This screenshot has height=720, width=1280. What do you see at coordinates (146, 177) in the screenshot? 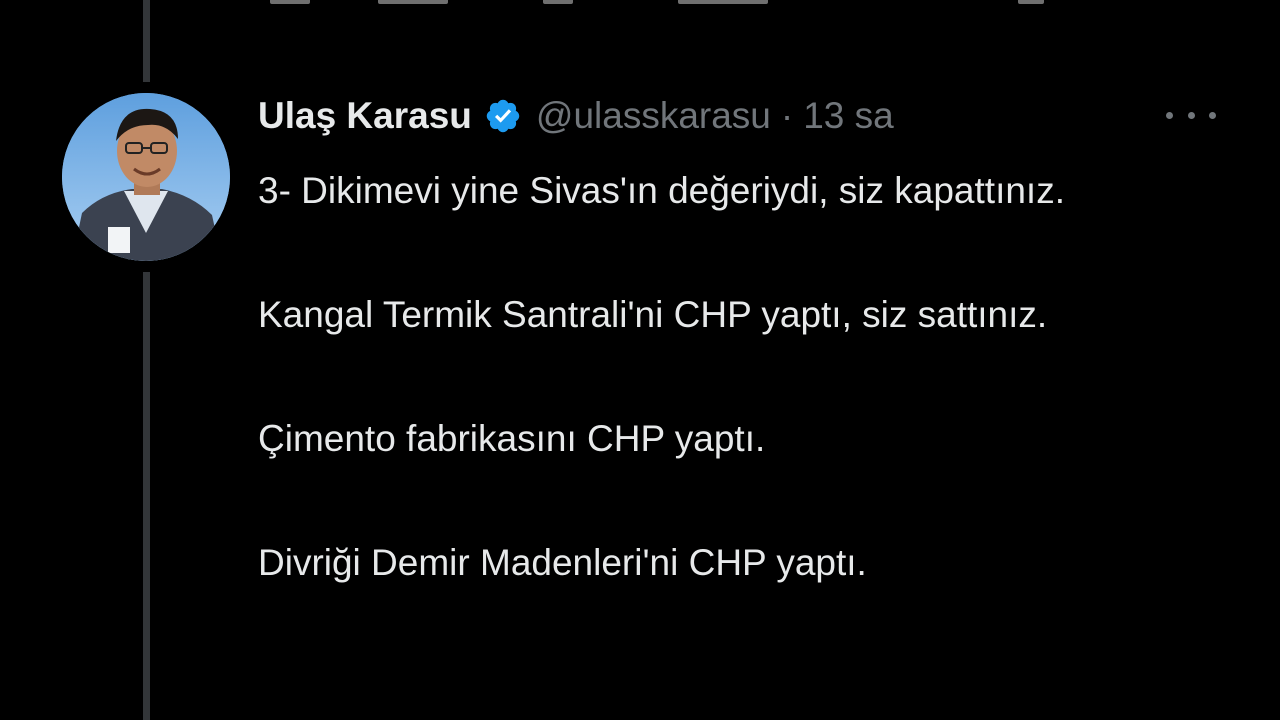
I see `avatar` at bounding box center [146, 177].